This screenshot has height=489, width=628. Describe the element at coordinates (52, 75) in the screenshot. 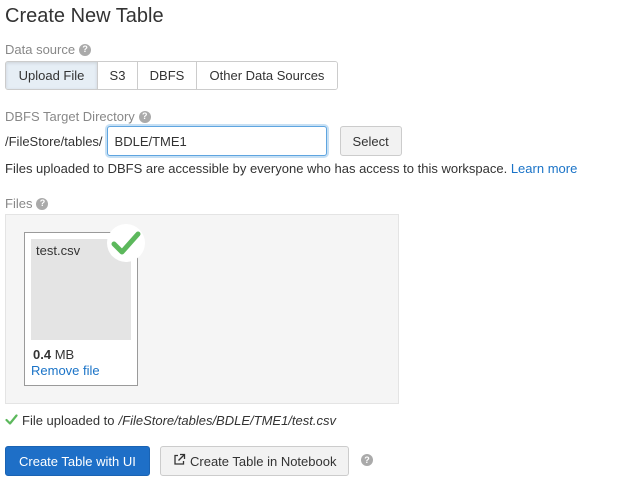

I see `tab-upload-file: Upload File` at that location.